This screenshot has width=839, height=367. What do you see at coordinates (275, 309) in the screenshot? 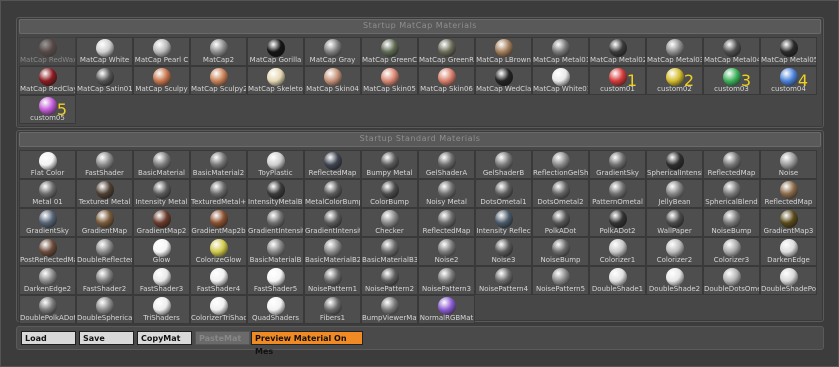
I see `material-swatch: QuadShaders` at bounding box center [275, 309].